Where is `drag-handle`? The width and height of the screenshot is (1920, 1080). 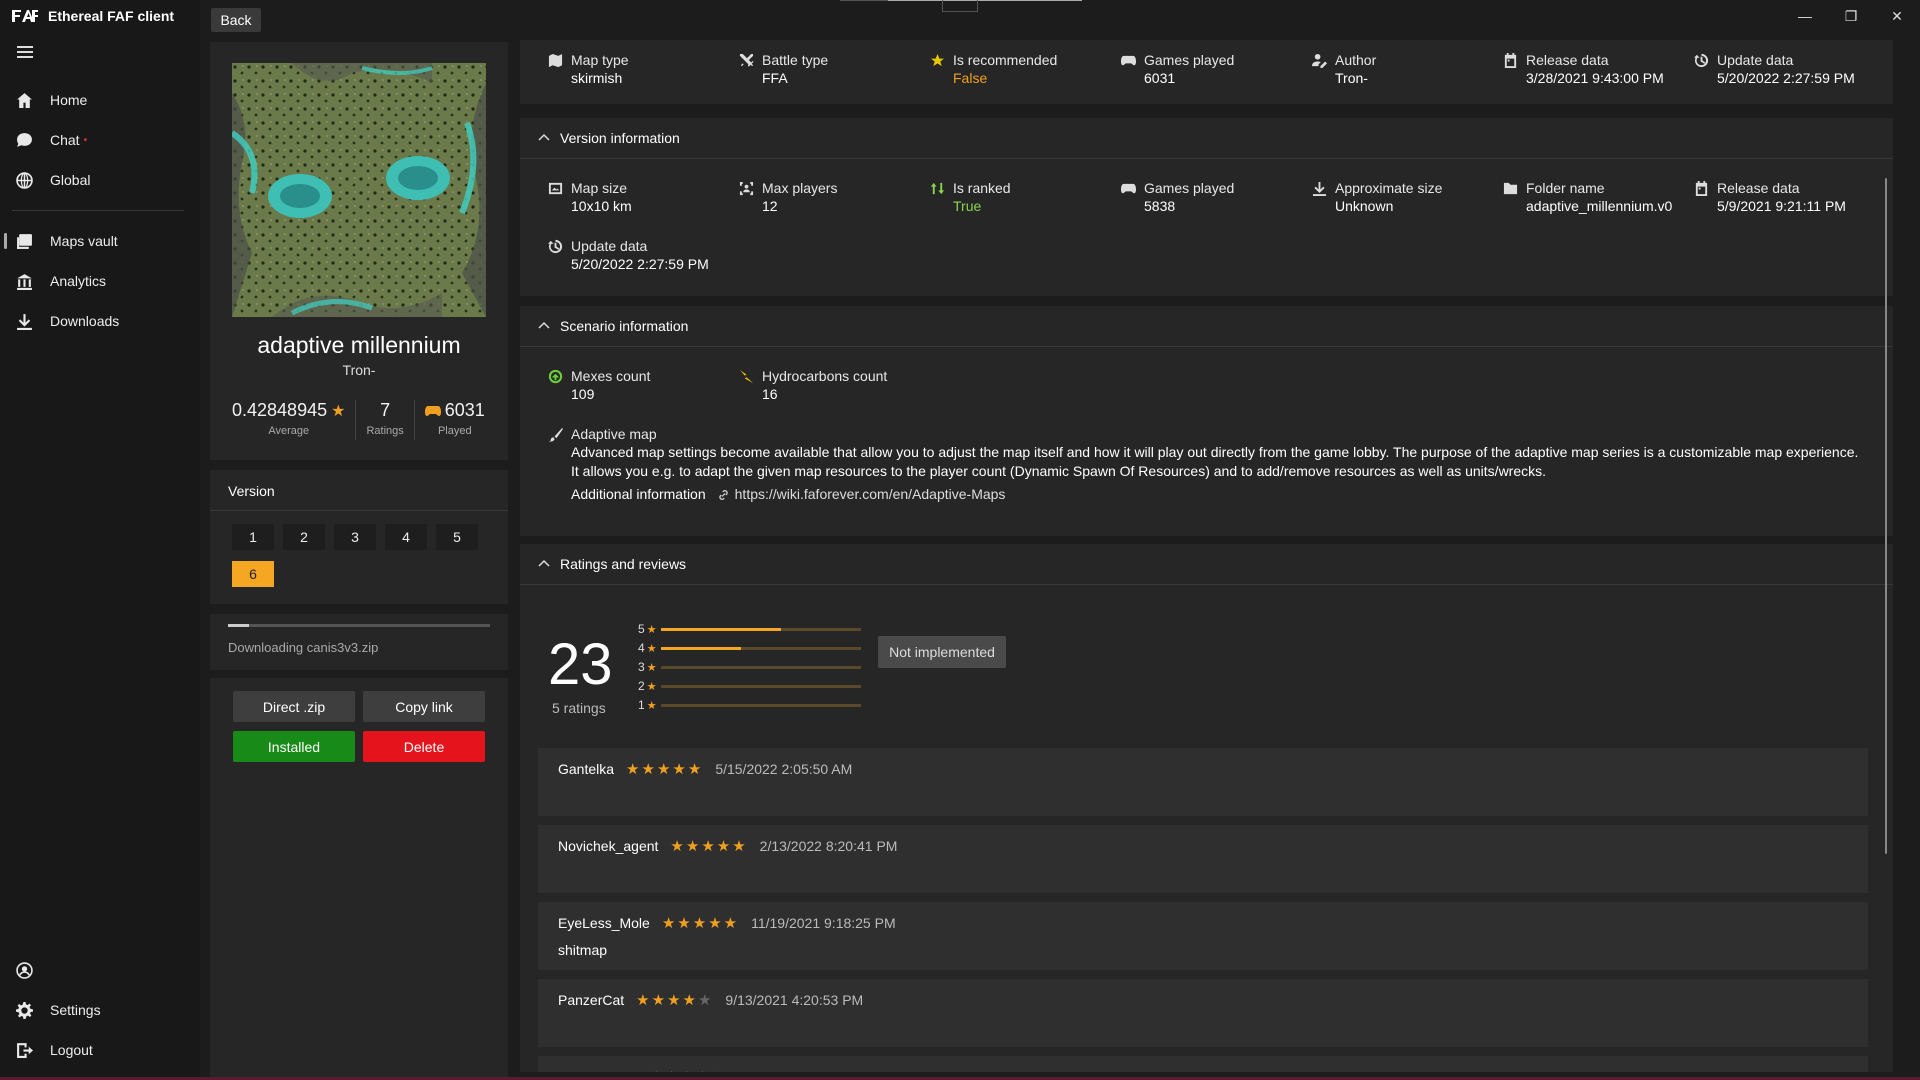 drag-handle is located at coordinates (960, 6).